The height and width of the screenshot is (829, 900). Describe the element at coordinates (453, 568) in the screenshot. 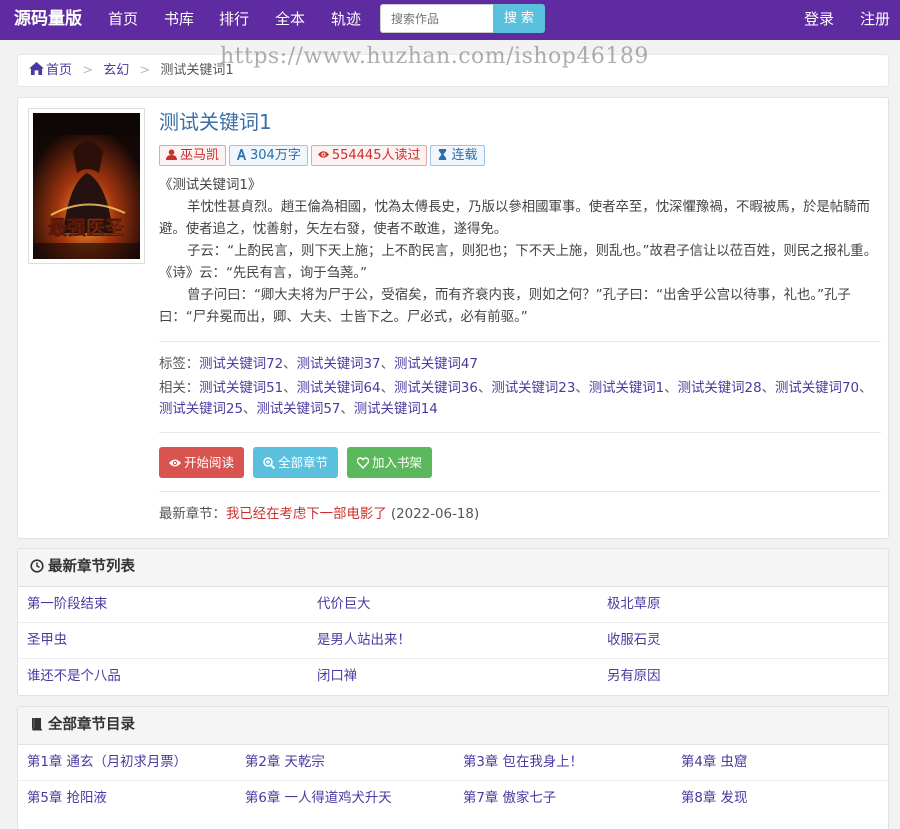

I see `latest-chapters-header: 最新章节列表` at that location.